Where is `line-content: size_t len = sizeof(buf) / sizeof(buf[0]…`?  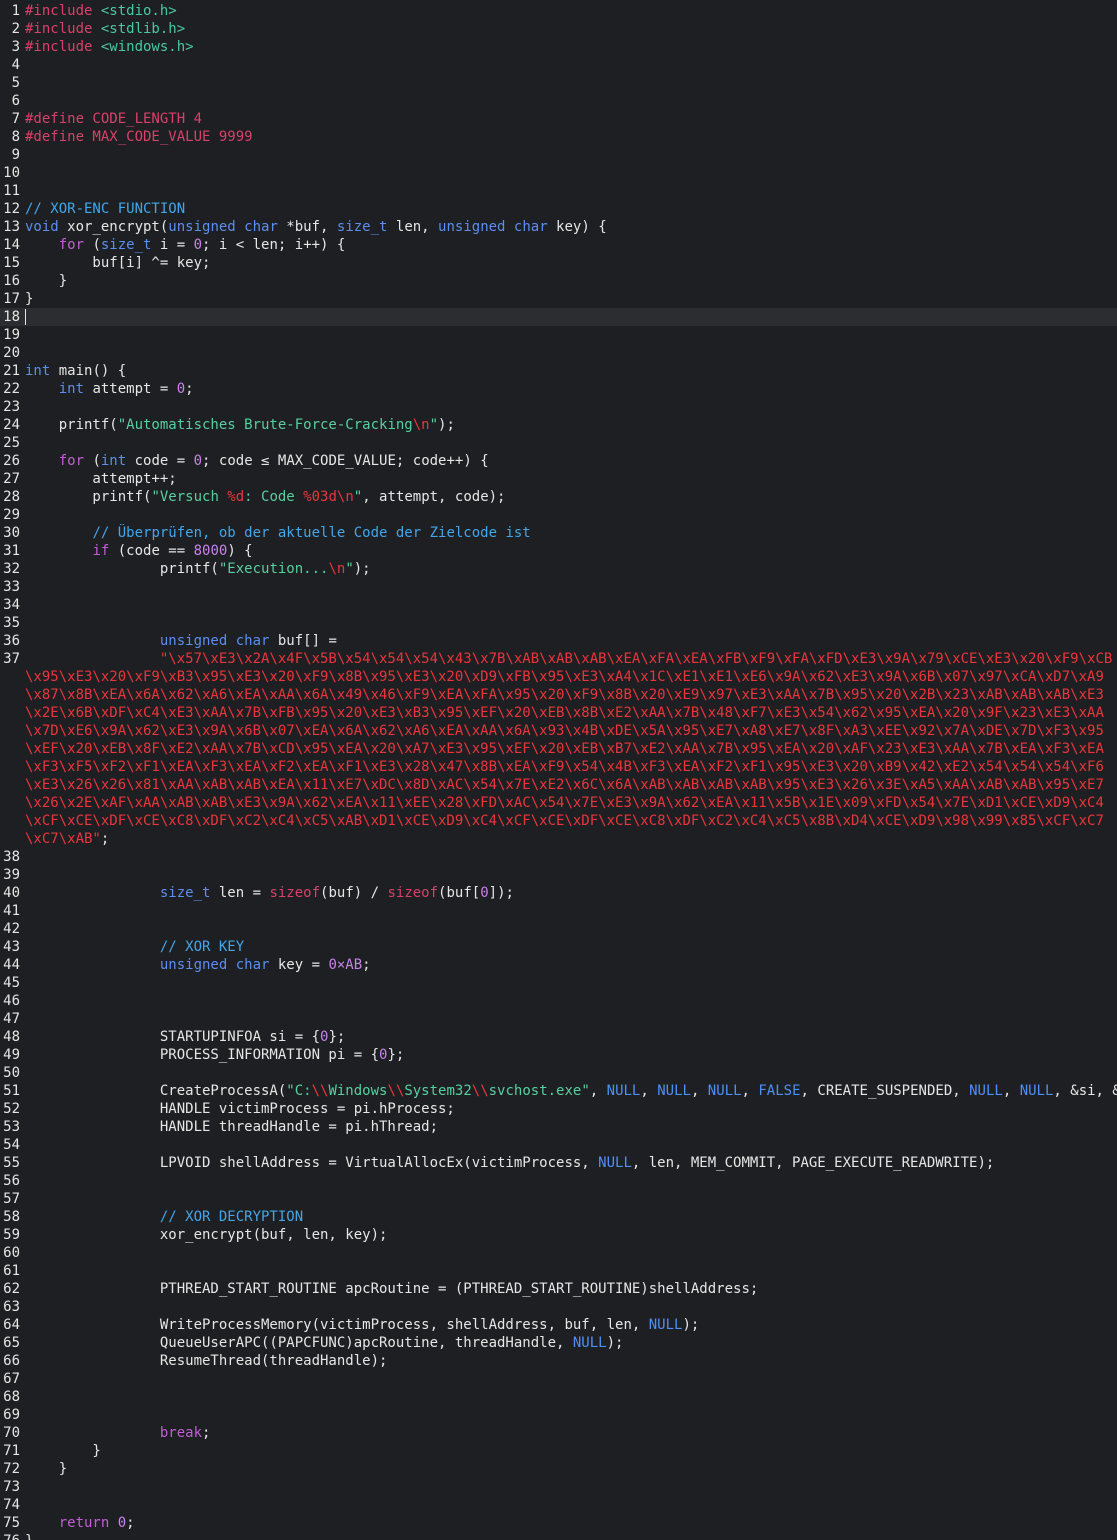
line-content: size_t len = sizeof(buf) / sizeof(buf[0]… is located at coordinates (571, 893).